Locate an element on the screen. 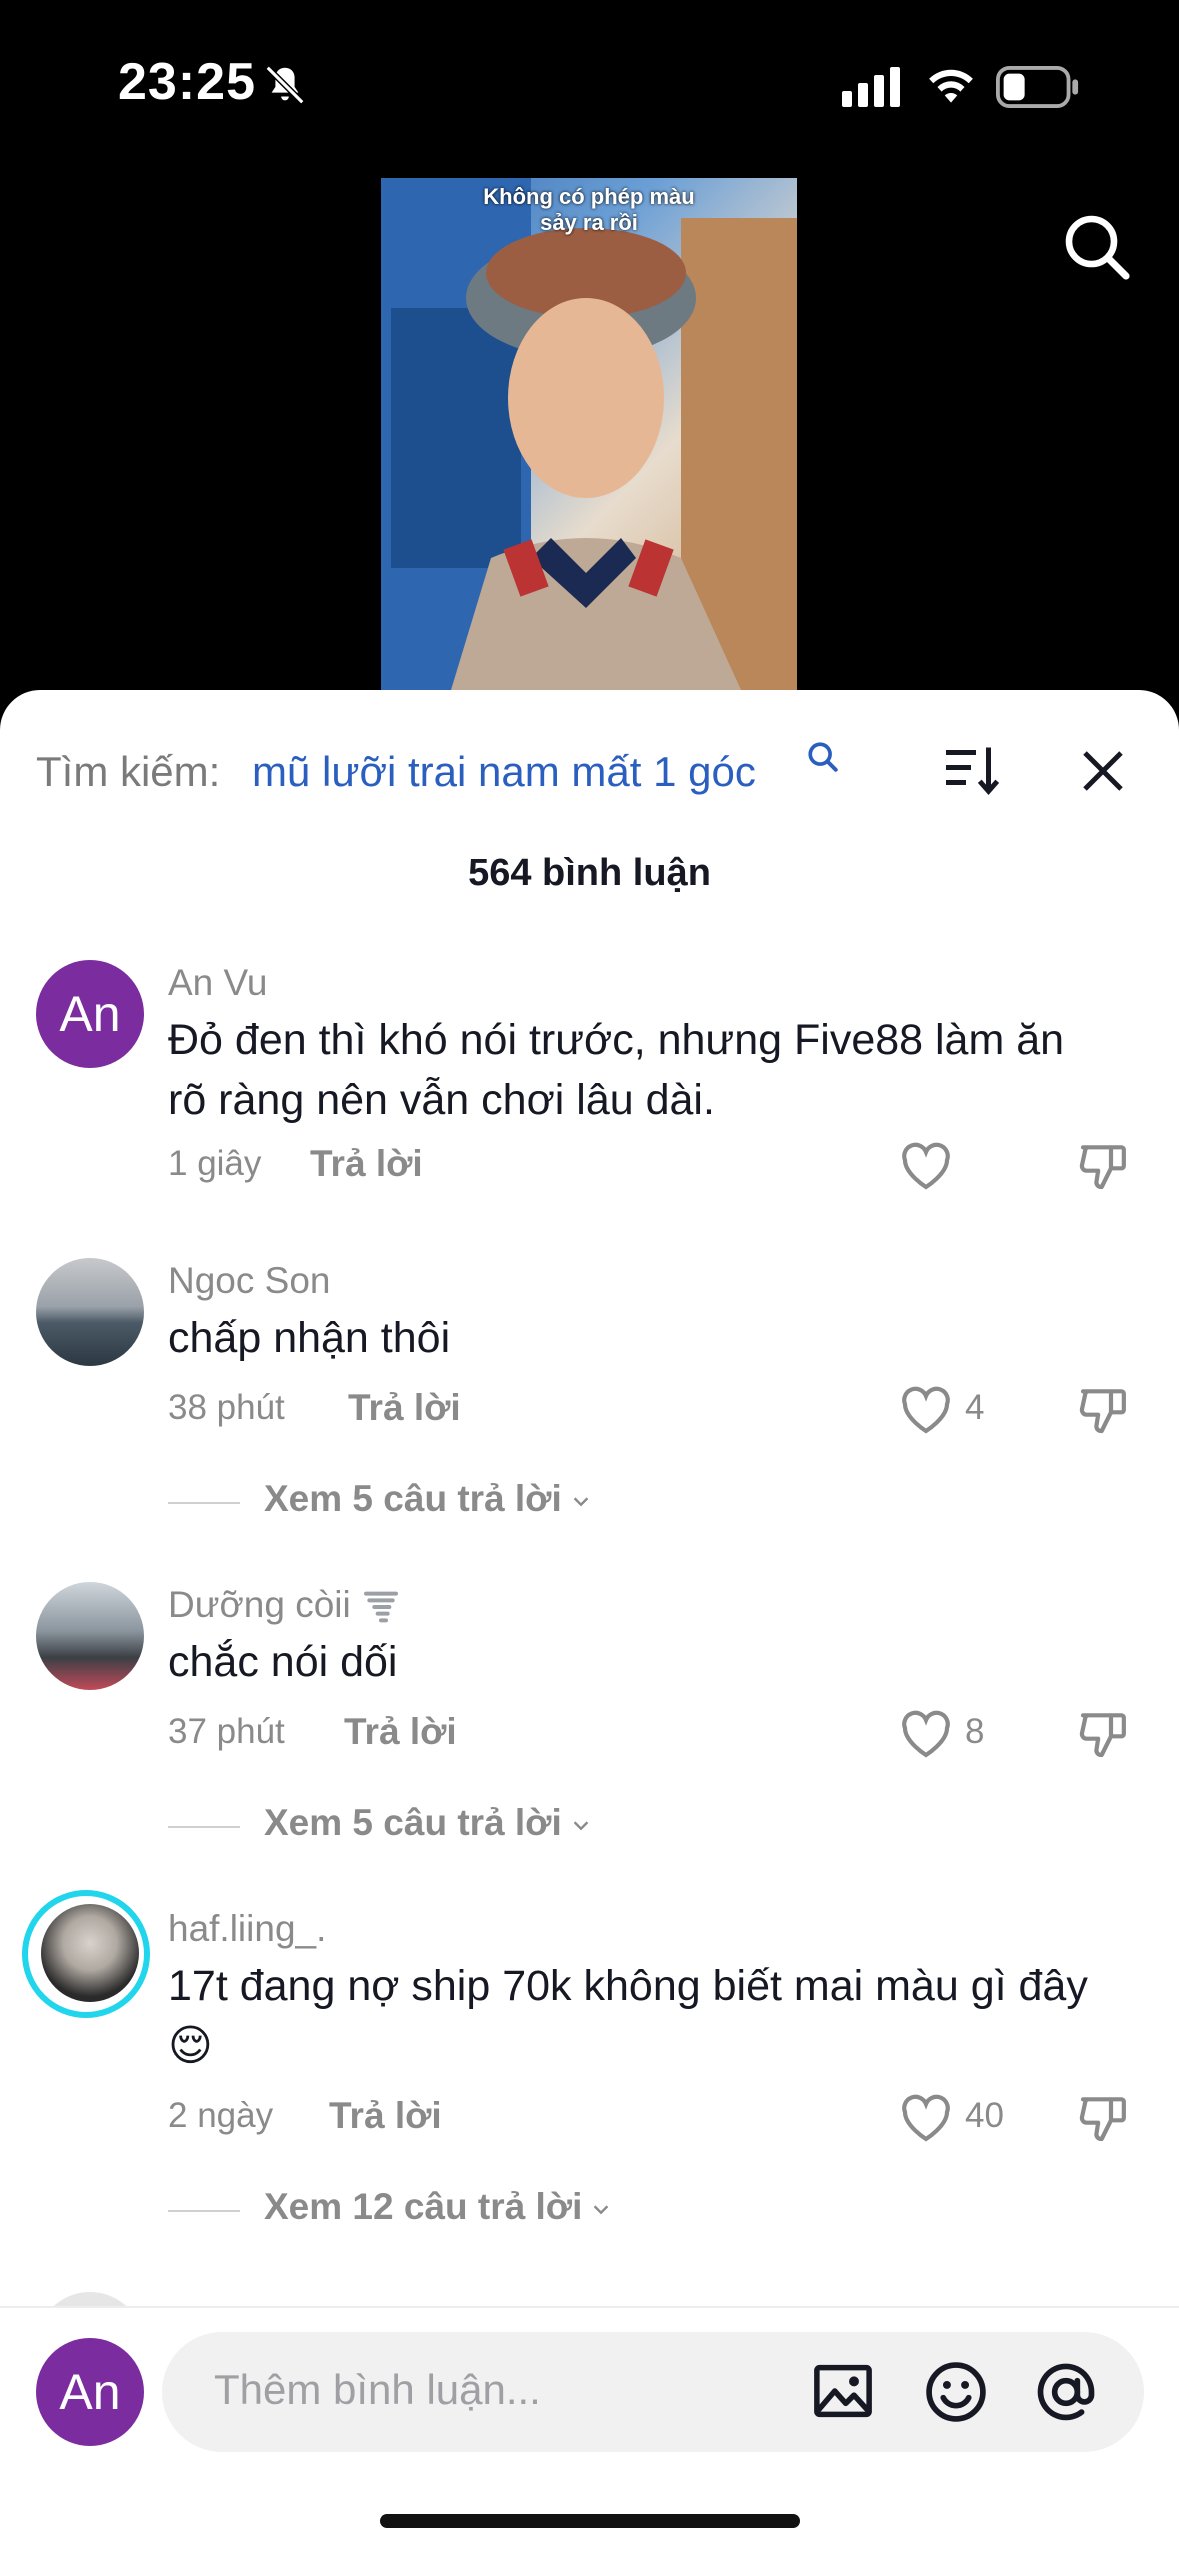 The width and height of the screenshot is (1179, 2558). comment-username: Ngoc Son is located at coordinates (249, 1281).